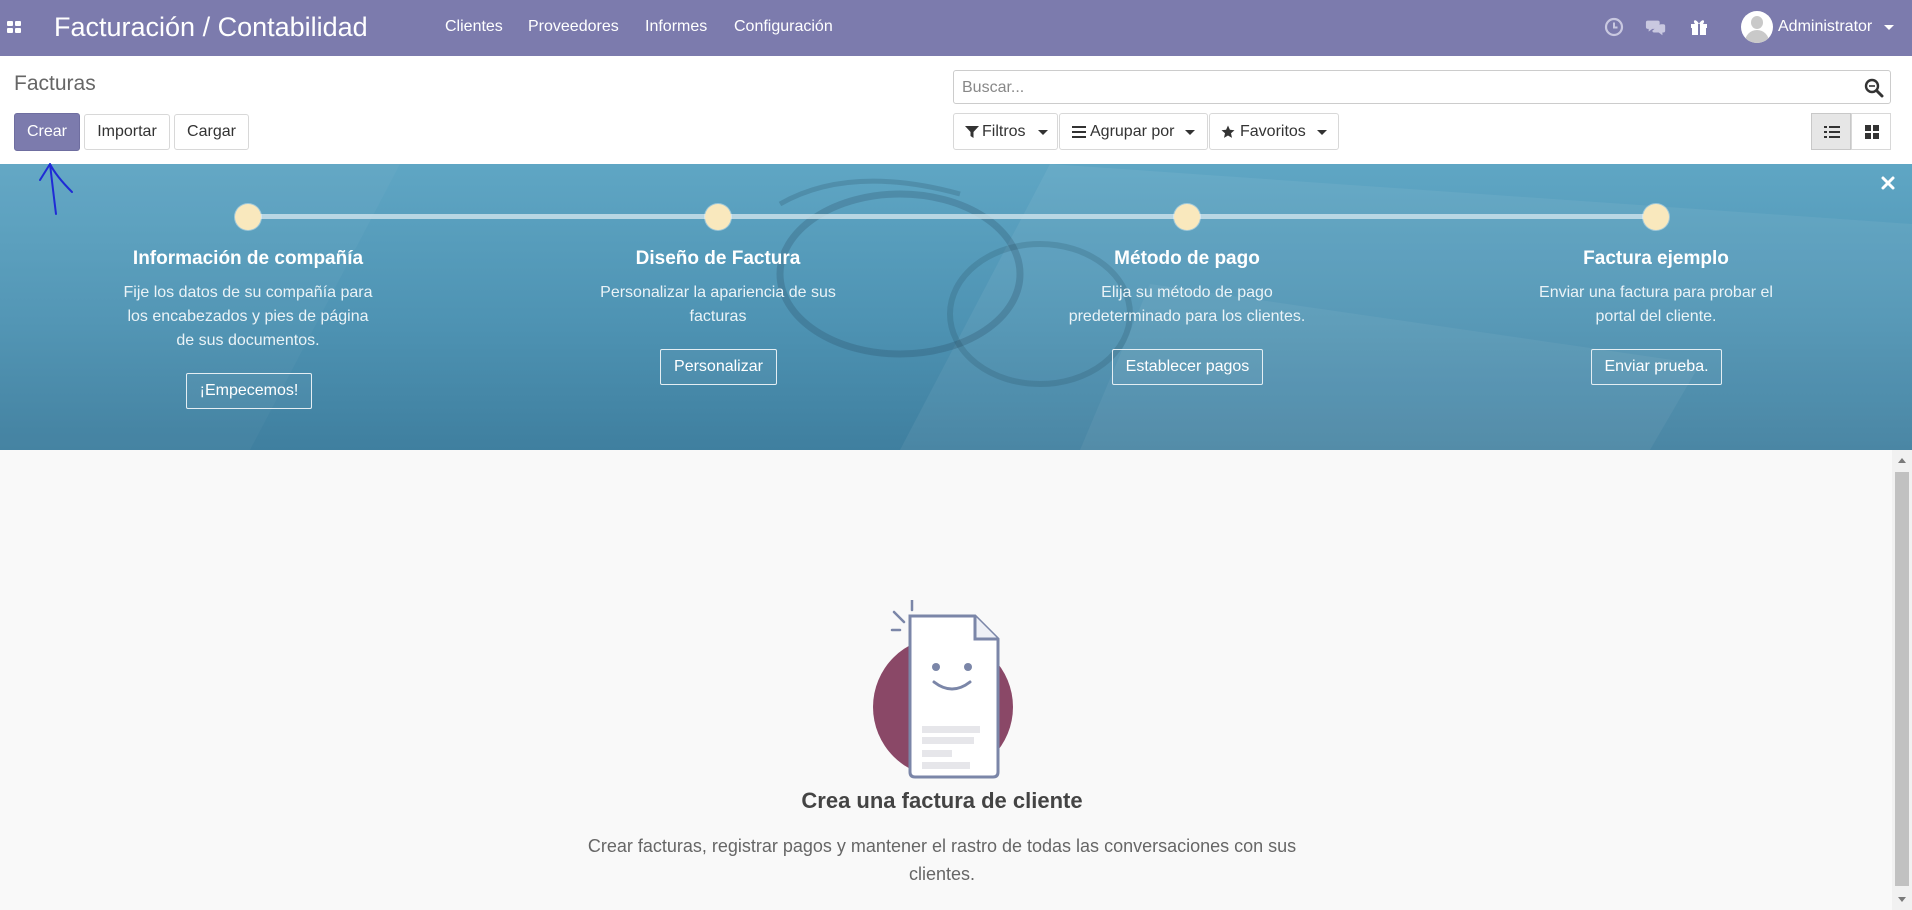 The width and height of the screenshot is (1912, 910). What do you see at coordinates (783, 27) in the screenshot?
I see `menu-item-configuracion: Configuración` at bounding box center [783, 27].